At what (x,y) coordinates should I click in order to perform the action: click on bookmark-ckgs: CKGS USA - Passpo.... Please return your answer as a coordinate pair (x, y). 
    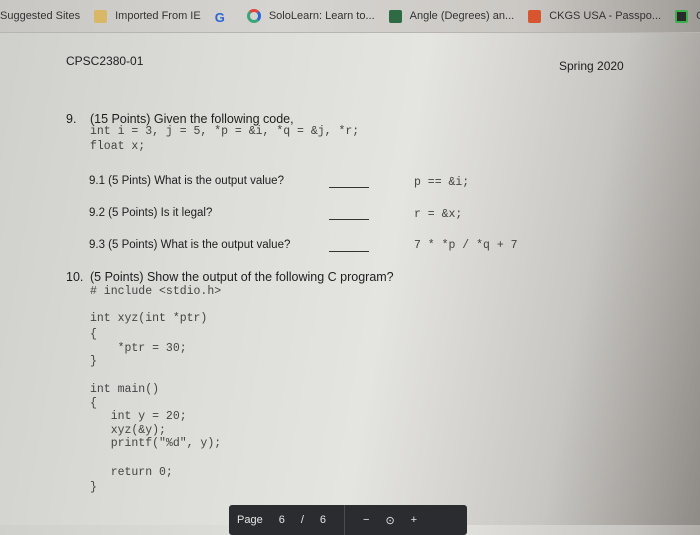
    Looking at the image, I should click on (595, 16).